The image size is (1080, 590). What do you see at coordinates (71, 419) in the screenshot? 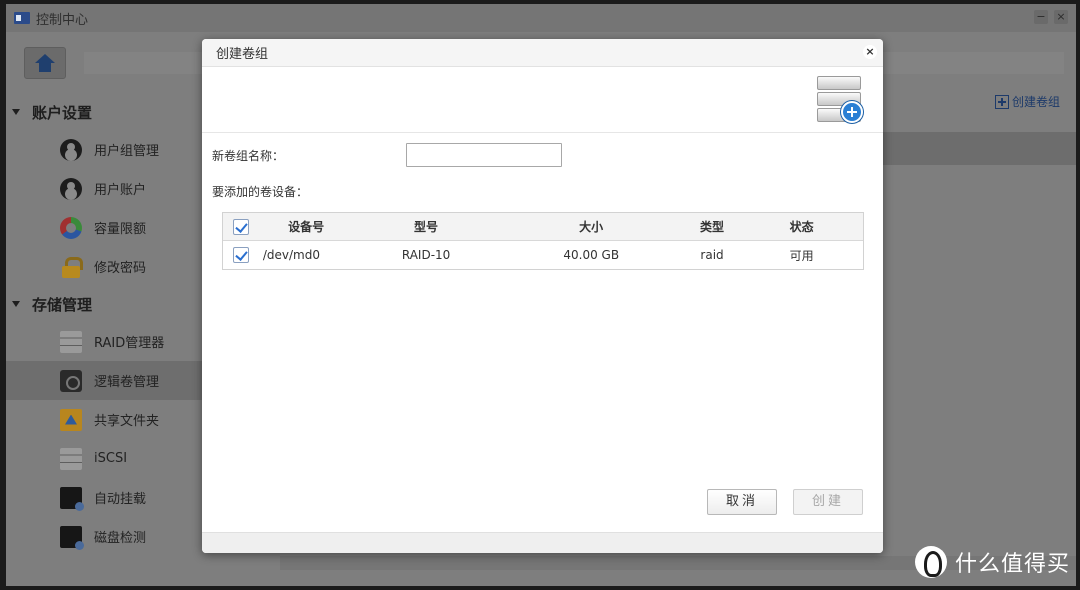
I see `shared-folder-icon` at bounding box center [71, 419].